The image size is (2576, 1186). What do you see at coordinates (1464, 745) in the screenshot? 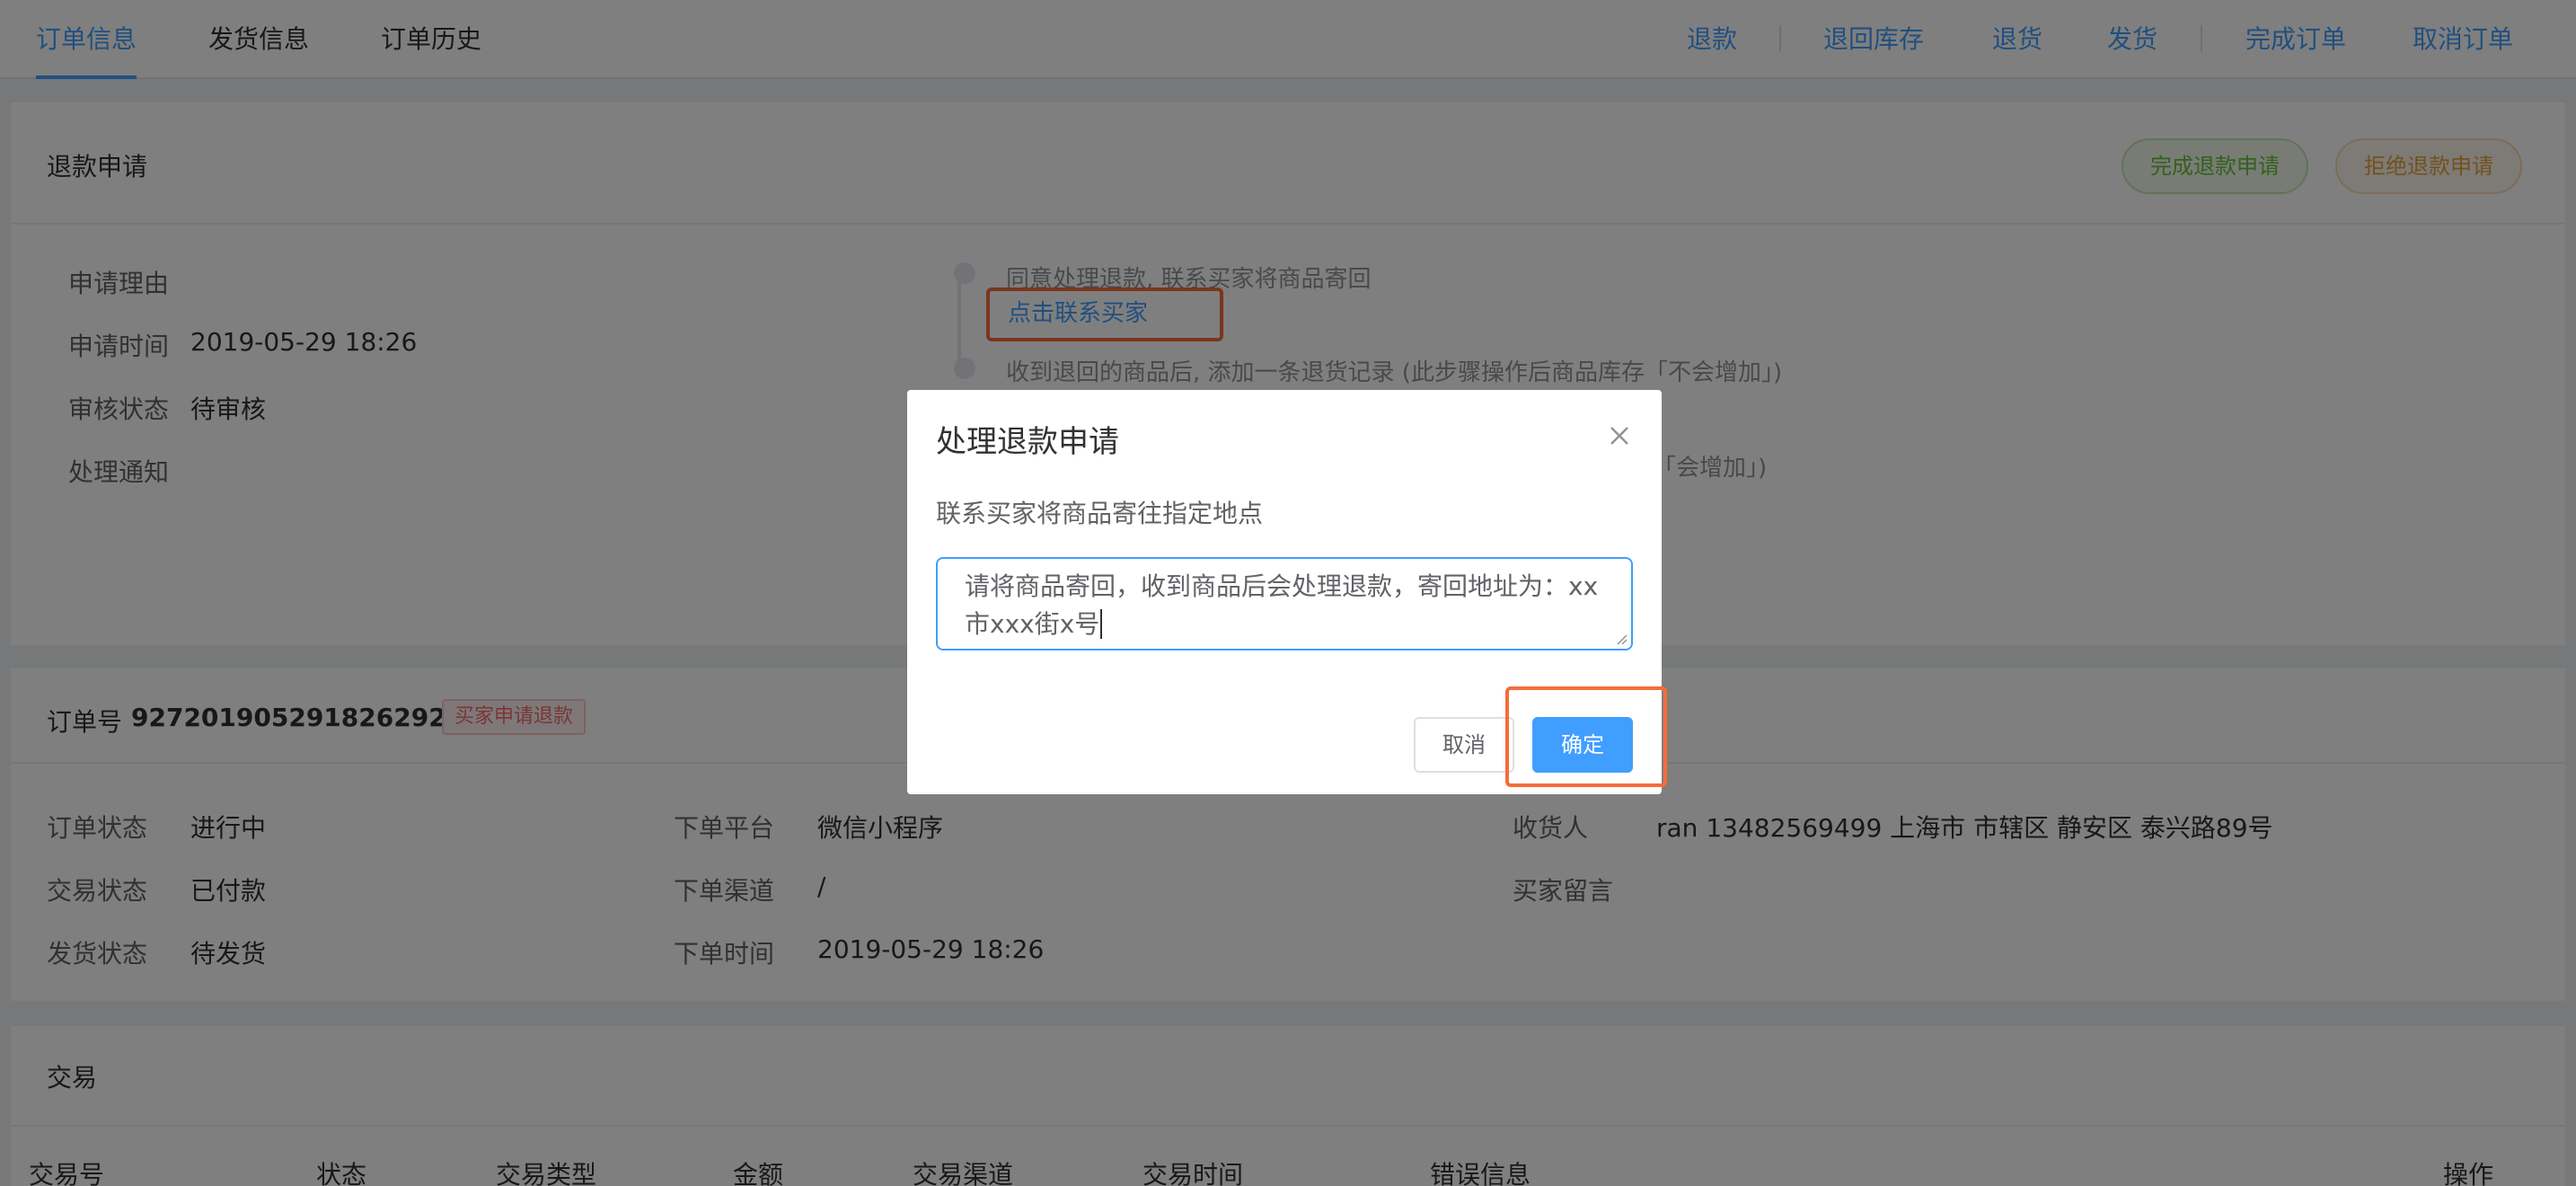
I see `cancel-button: 取消` at bounding box center [1464, 745].